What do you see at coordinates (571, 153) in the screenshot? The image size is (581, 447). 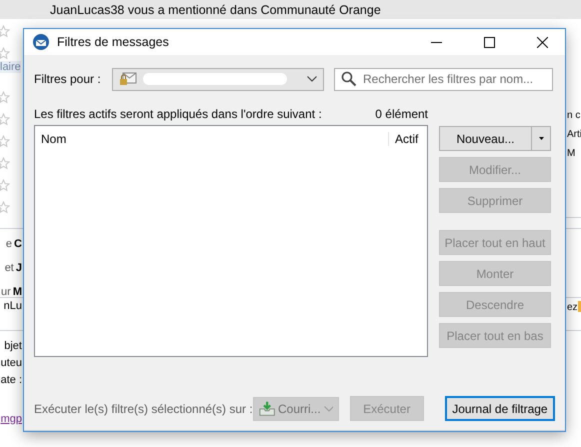 I see `message-text: M` at bounding box center [571, 153].